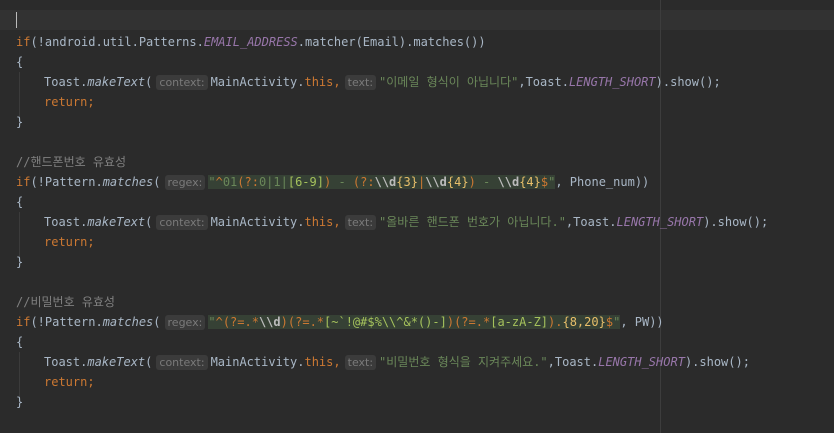 This screenshot has width=834, height=433. I want to click on regex-token: (?:, so click(248, 182).